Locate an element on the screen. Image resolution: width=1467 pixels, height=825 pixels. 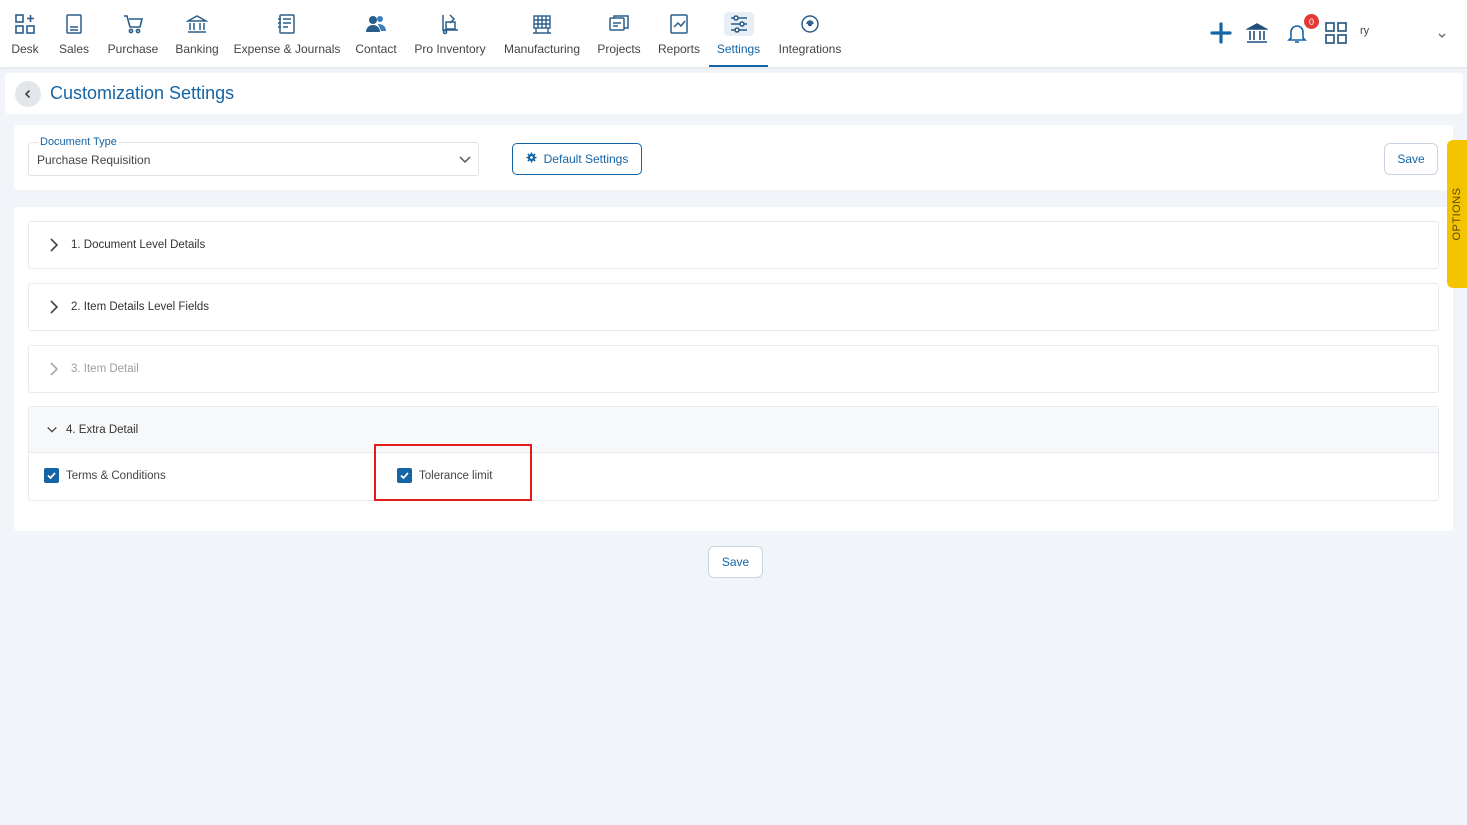
default-settings-button: Default Settings is located at coordinates (577, 159).